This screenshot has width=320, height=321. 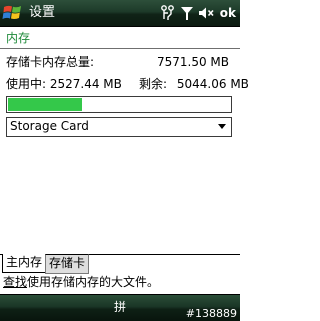 I want to click on page-title: 内存, so click(x=18, y=38).